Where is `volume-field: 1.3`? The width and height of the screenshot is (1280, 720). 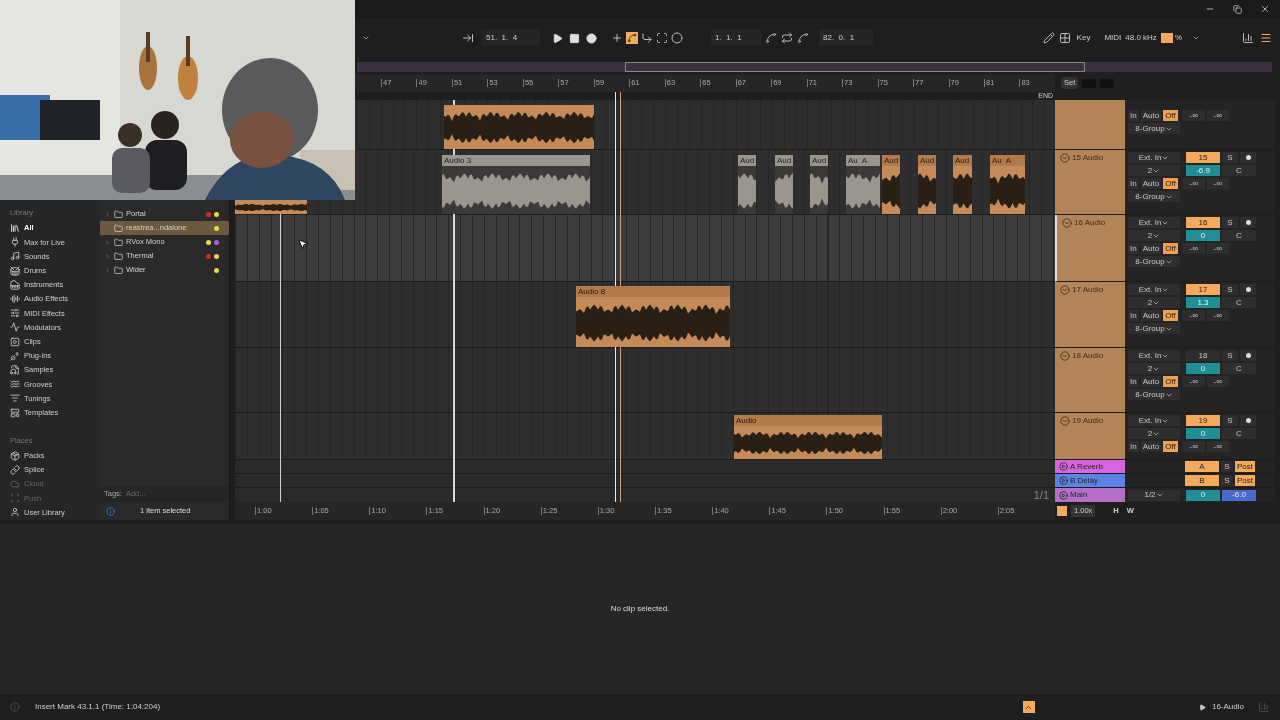
volume-field: 1.3 is located at coordinates (1203, 302).